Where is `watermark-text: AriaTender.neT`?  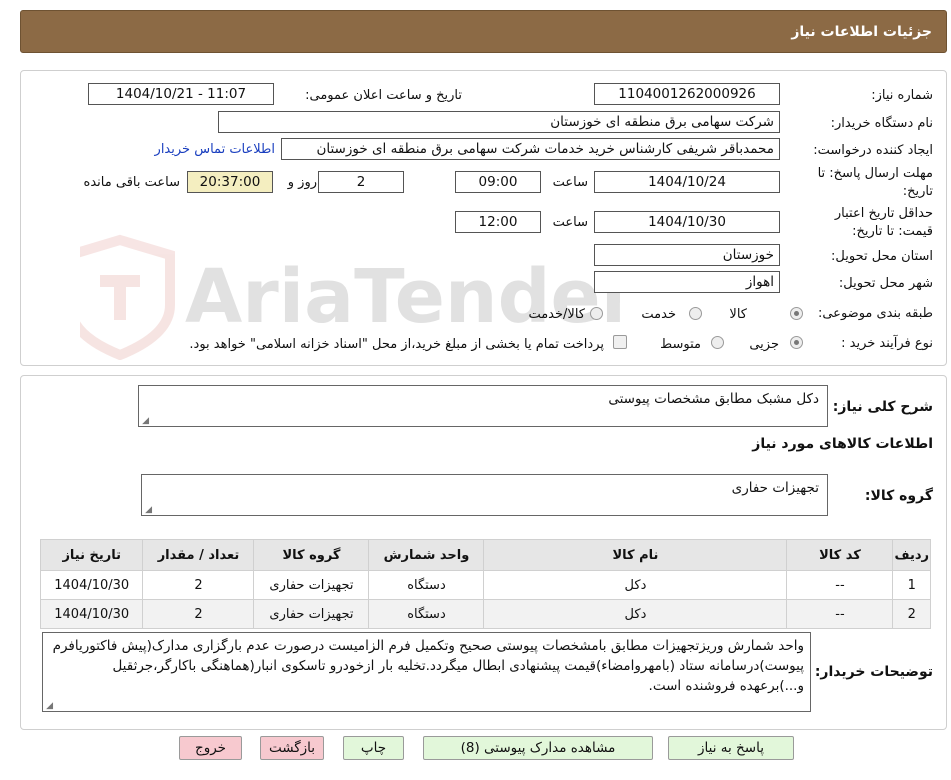
watermark-text: AriaTender.neT is located at coordinates (402, 297).